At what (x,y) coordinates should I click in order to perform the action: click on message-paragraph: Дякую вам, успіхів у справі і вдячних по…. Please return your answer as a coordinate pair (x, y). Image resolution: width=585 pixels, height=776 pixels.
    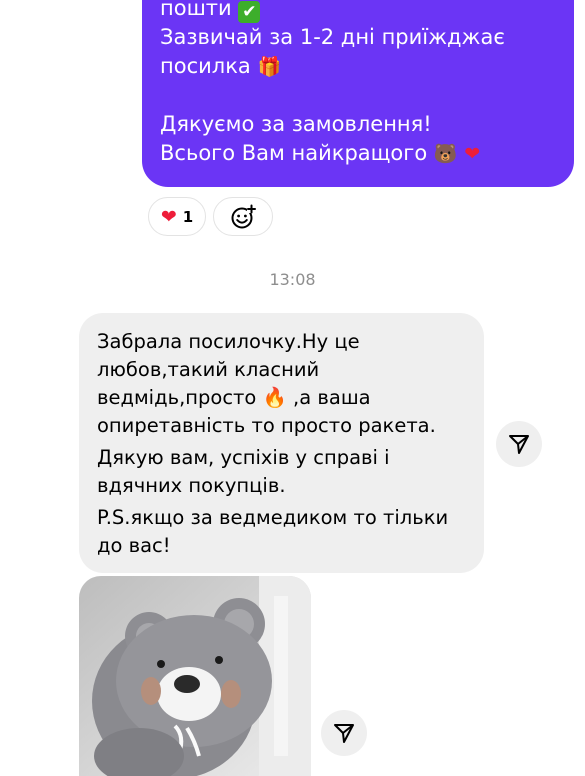
    Looking at the image, I should click on (281, 472).